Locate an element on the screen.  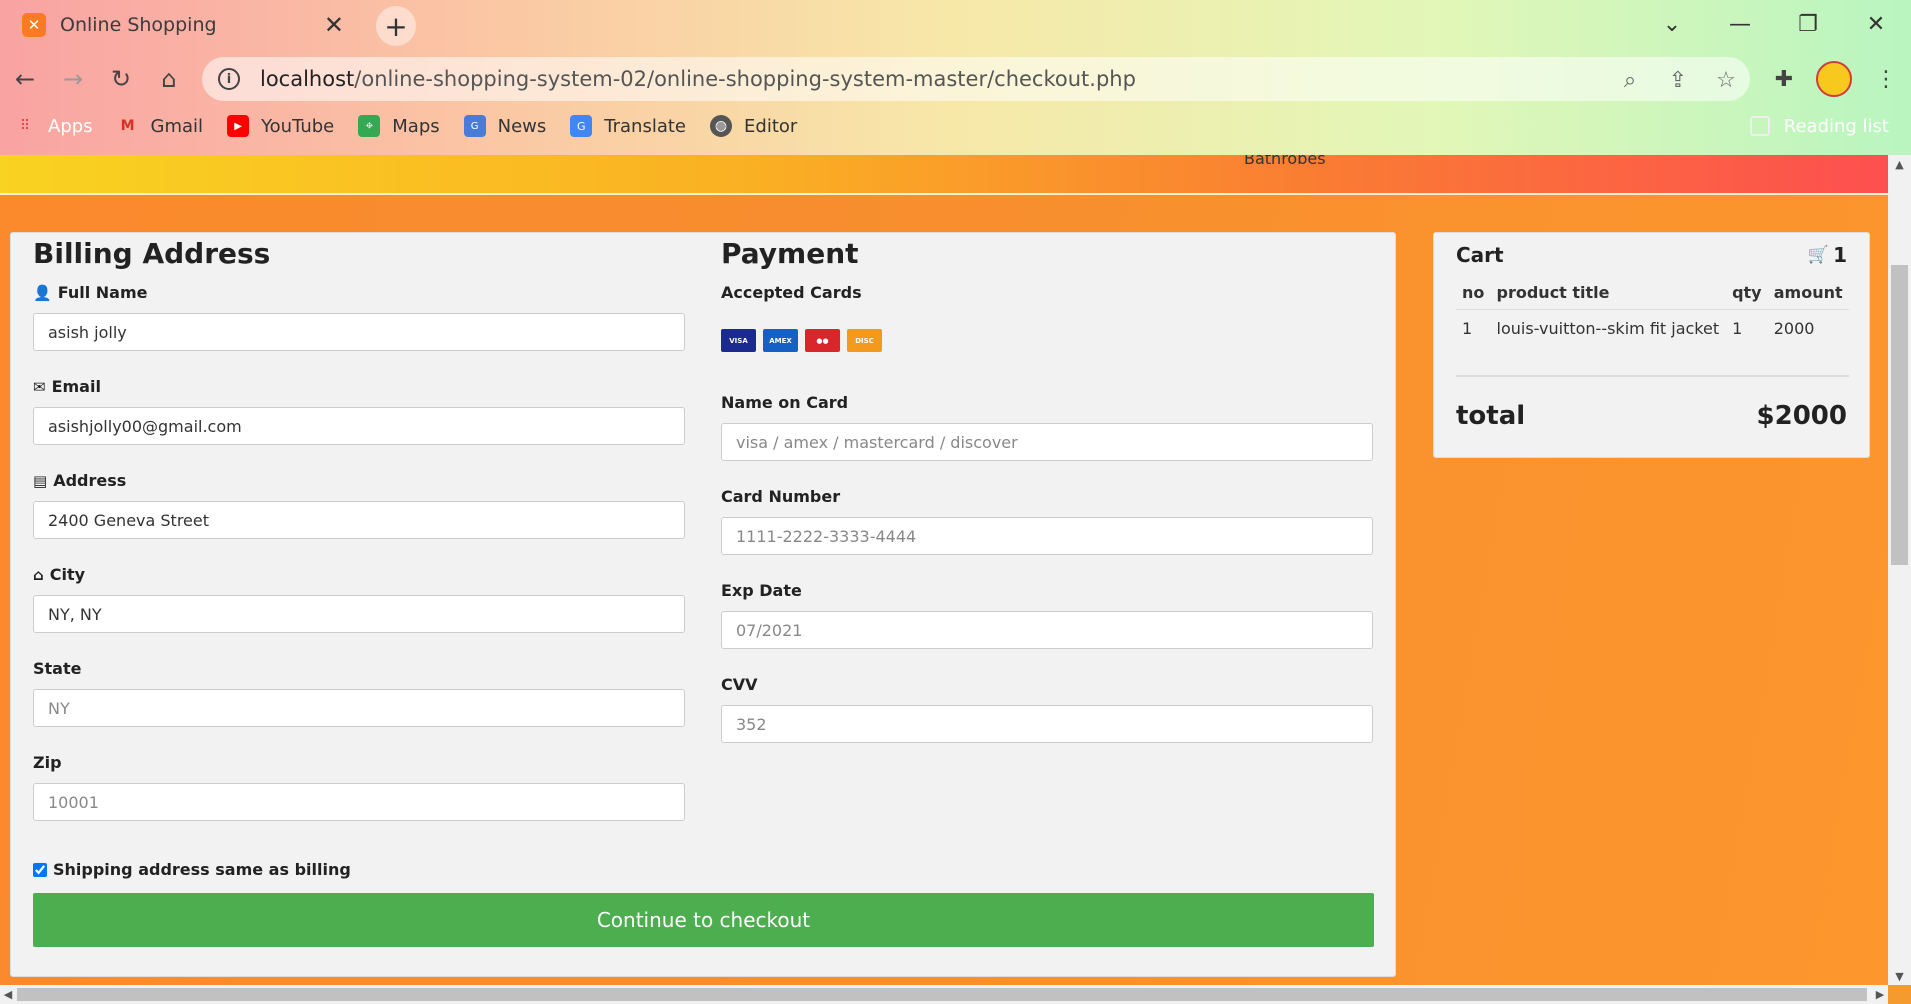
city-input is located at coordinates (359, 614).